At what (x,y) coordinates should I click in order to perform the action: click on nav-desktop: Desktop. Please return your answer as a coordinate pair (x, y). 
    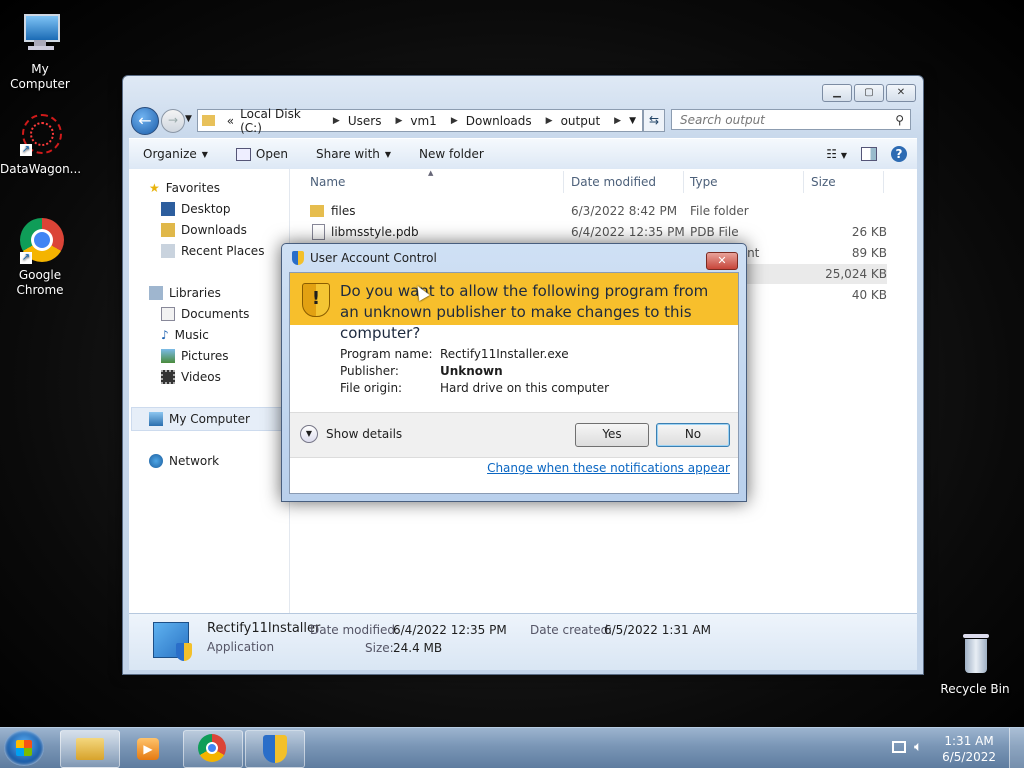
    Looking at the image, I should click on (196, 209).